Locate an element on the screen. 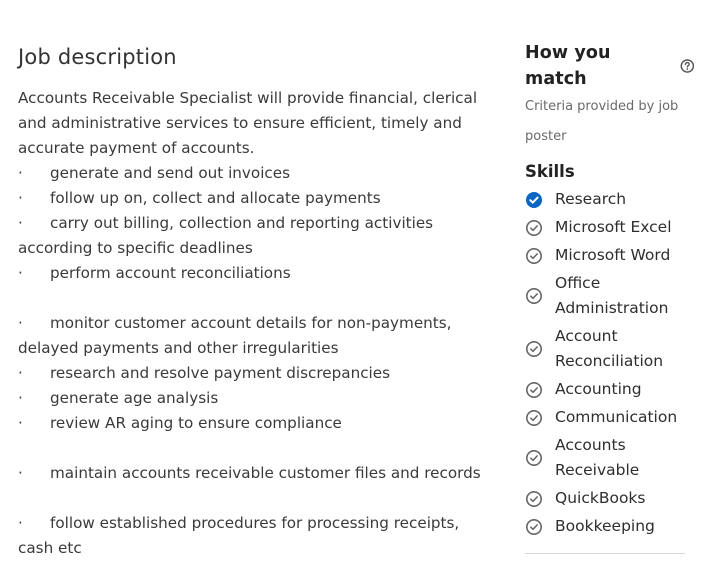  skill-item: Research is located at coordinates (610, 199).